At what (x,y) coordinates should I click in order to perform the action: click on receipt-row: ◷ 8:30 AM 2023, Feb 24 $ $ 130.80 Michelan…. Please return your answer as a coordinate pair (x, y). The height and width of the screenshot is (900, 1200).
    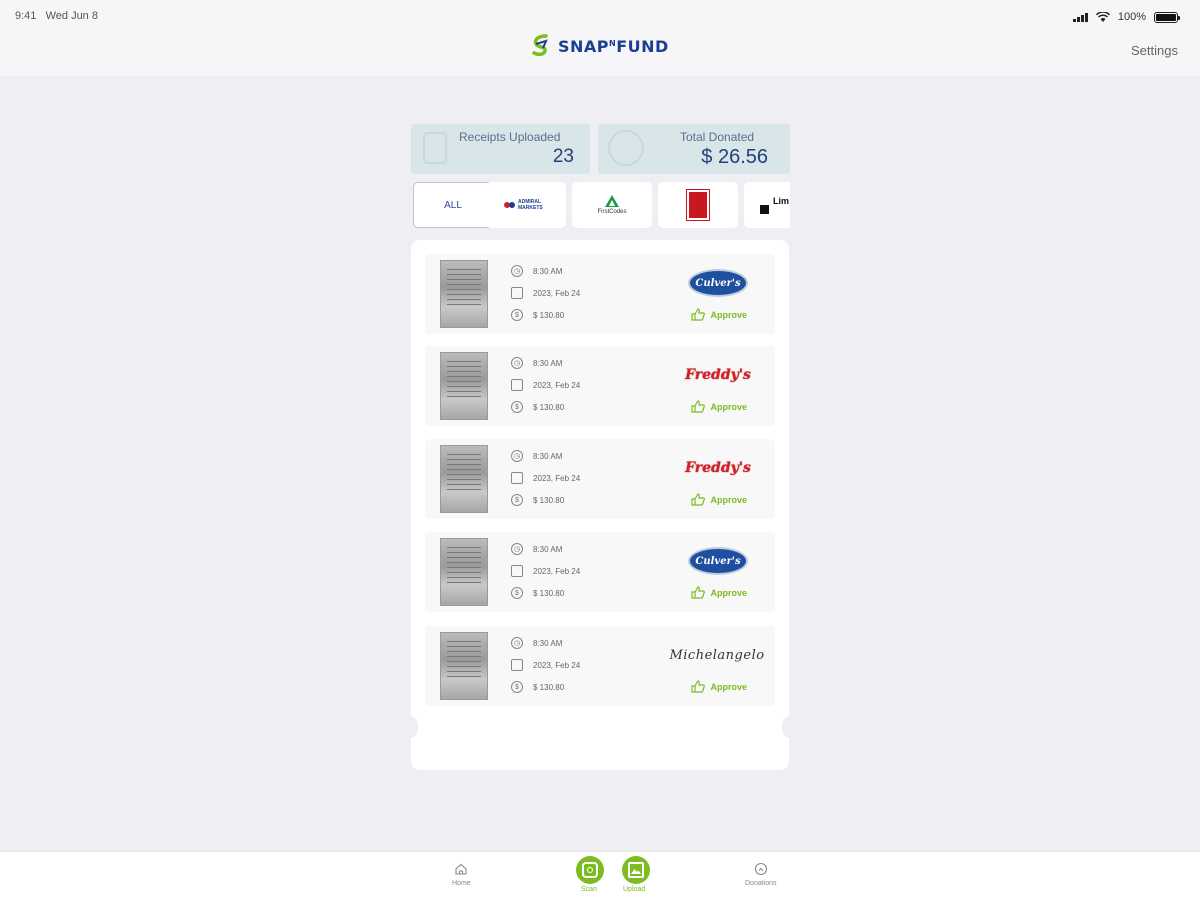
    Looking at the image, I should click on (600, 666).